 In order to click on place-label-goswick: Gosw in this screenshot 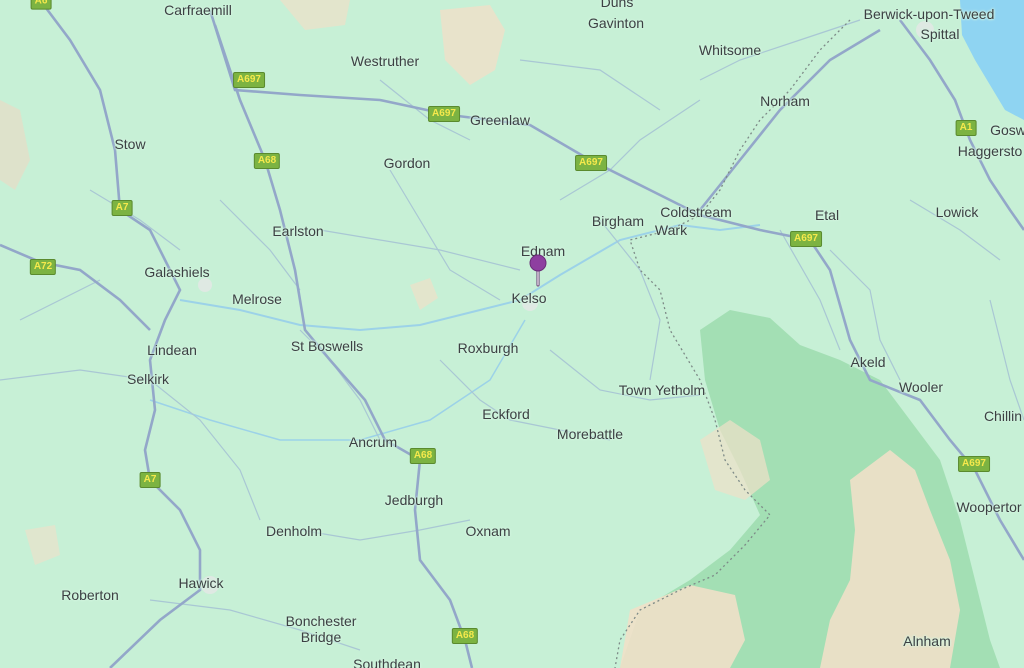, I will do `click(1007, 130)`.